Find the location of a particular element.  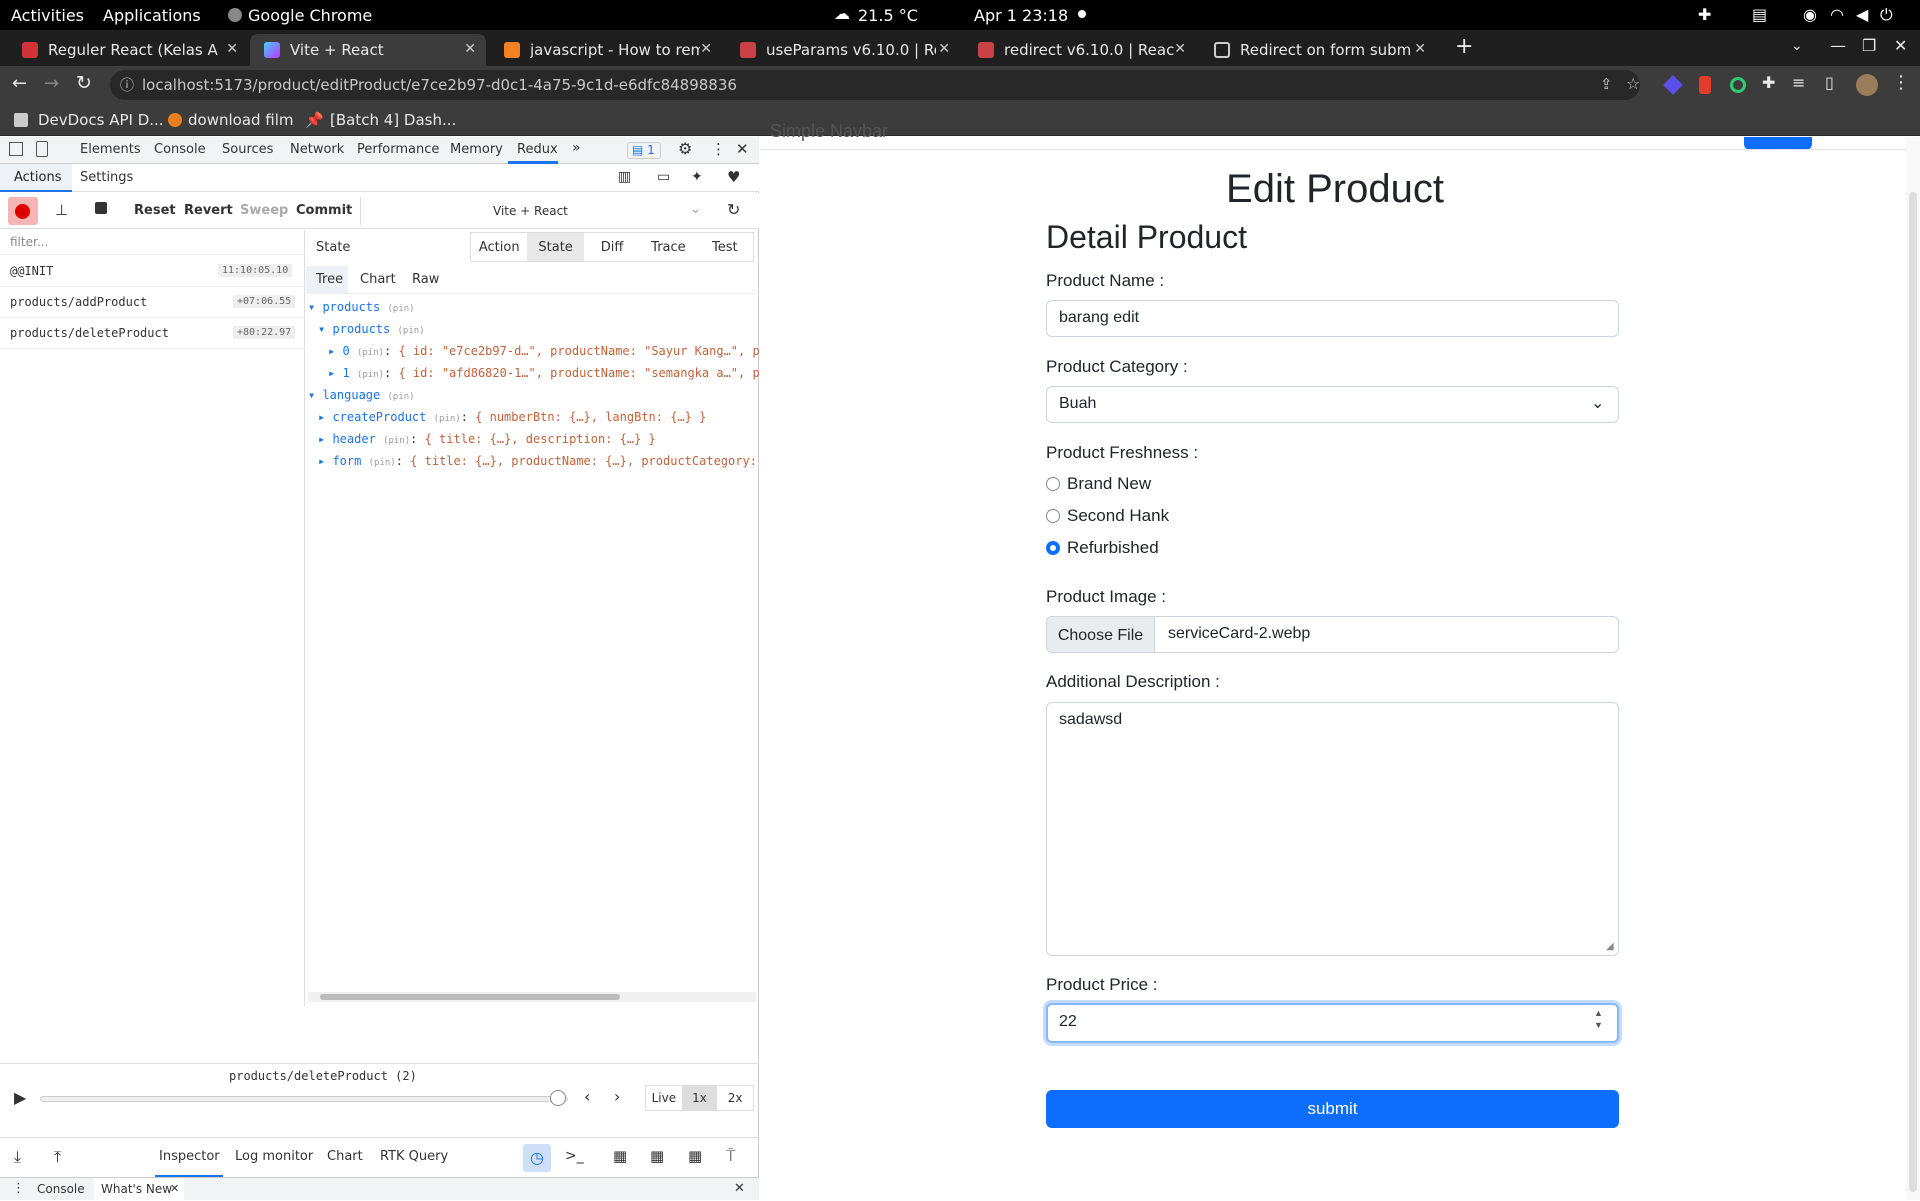

drawer-tab-whats-new: What's New is located at coordinates (136, 1189).